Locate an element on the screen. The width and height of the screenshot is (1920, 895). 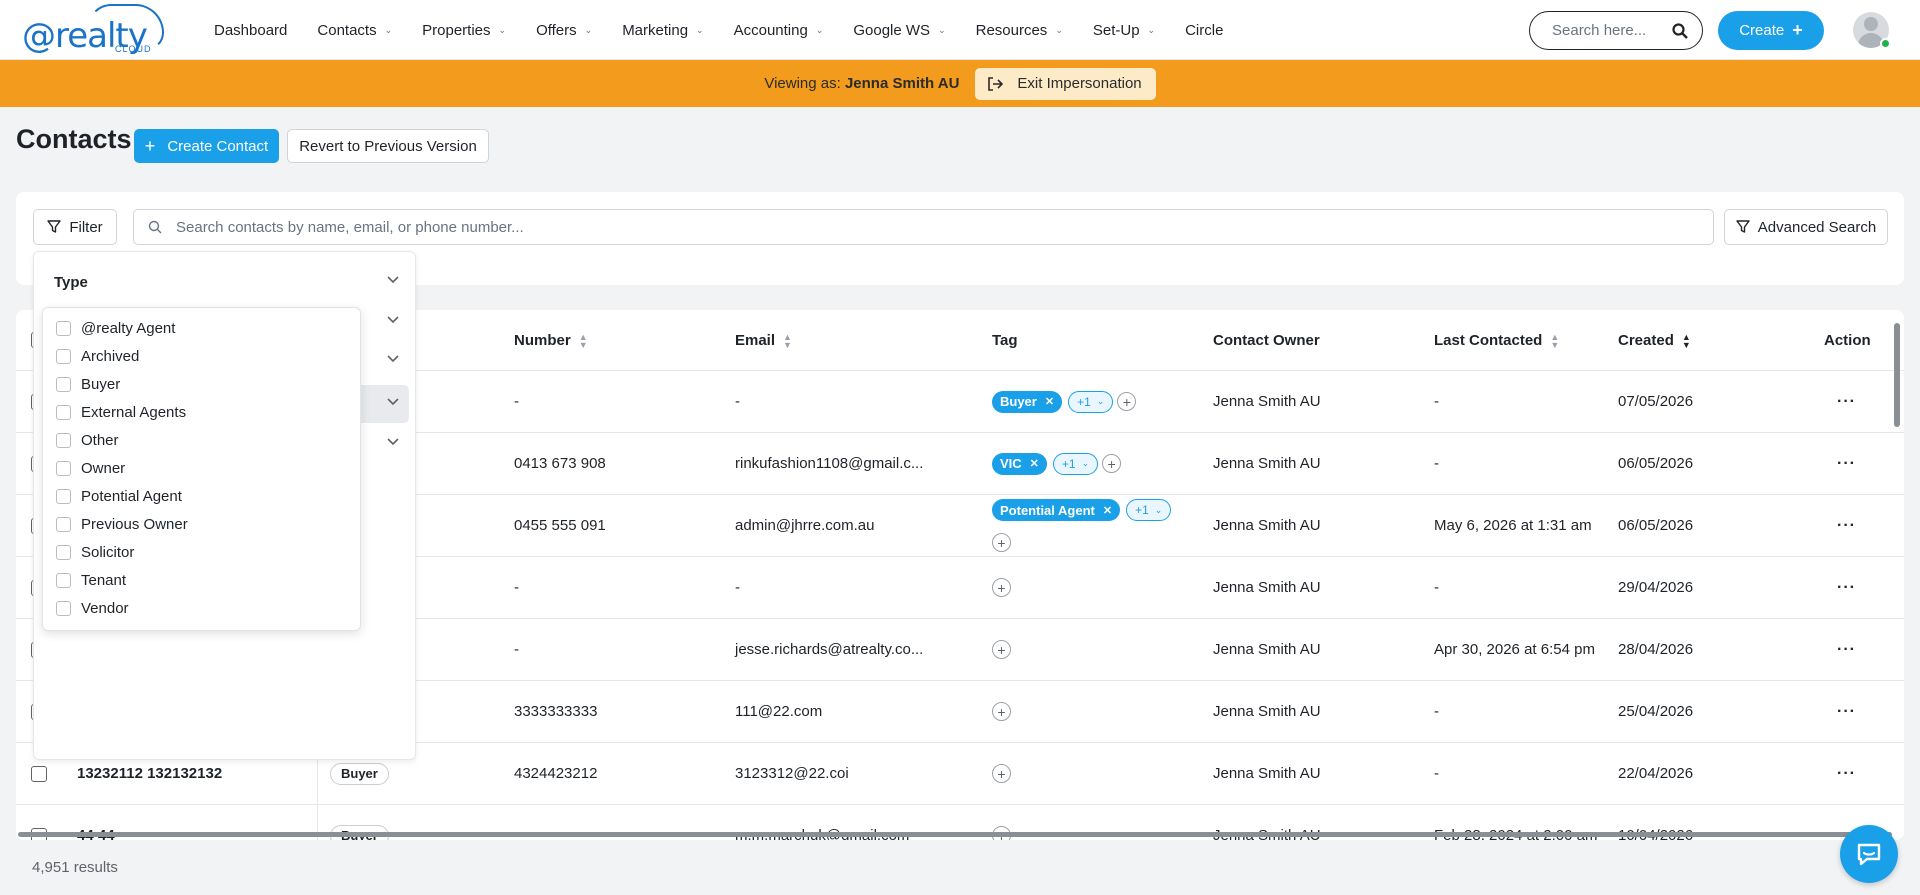
type-option: Previous Owner is located at coordinates (122, 524).